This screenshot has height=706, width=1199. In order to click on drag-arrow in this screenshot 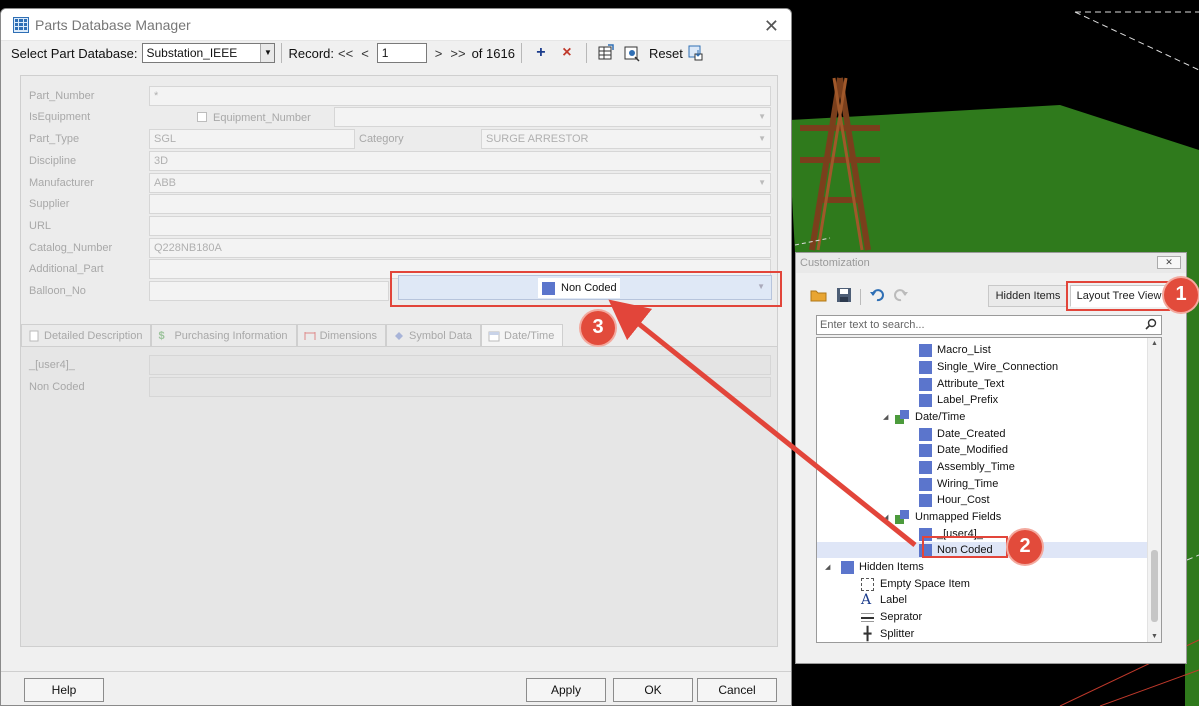, I will do `click(762, 423)`.